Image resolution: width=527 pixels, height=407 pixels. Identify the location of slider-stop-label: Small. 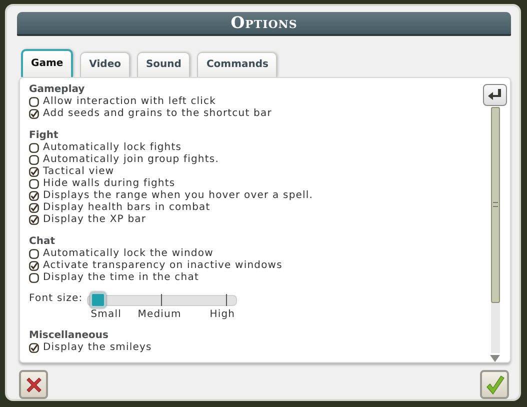
(106, 314).